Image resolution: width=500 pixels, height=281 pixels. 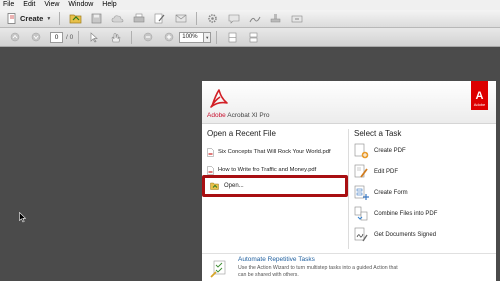 I want to click on acrobat-logo-icon, so click(x=219, y=98).